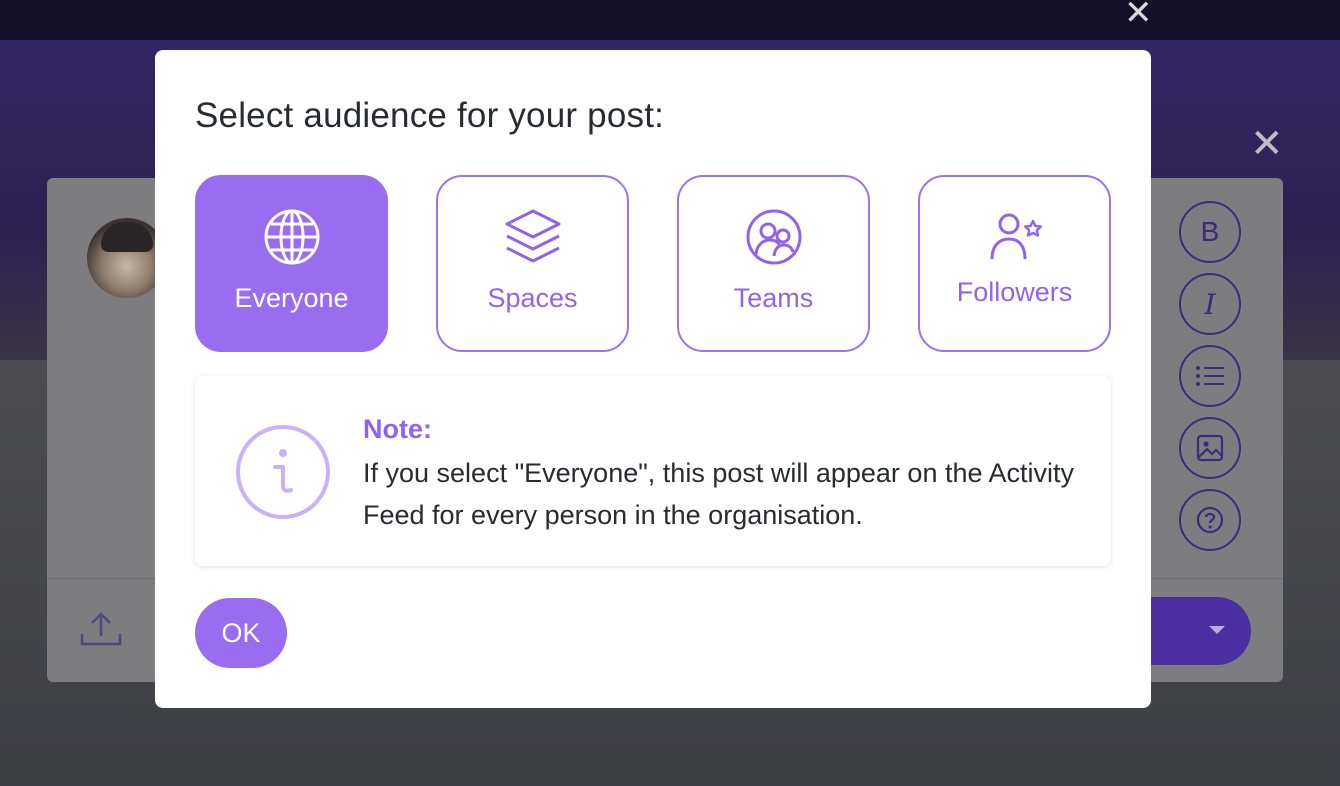 The width and height of the screenshot is (1340, 786). Describe the element at coordinates (397, 429) in the screenshot. I see `note-heading: Note:` at that location.